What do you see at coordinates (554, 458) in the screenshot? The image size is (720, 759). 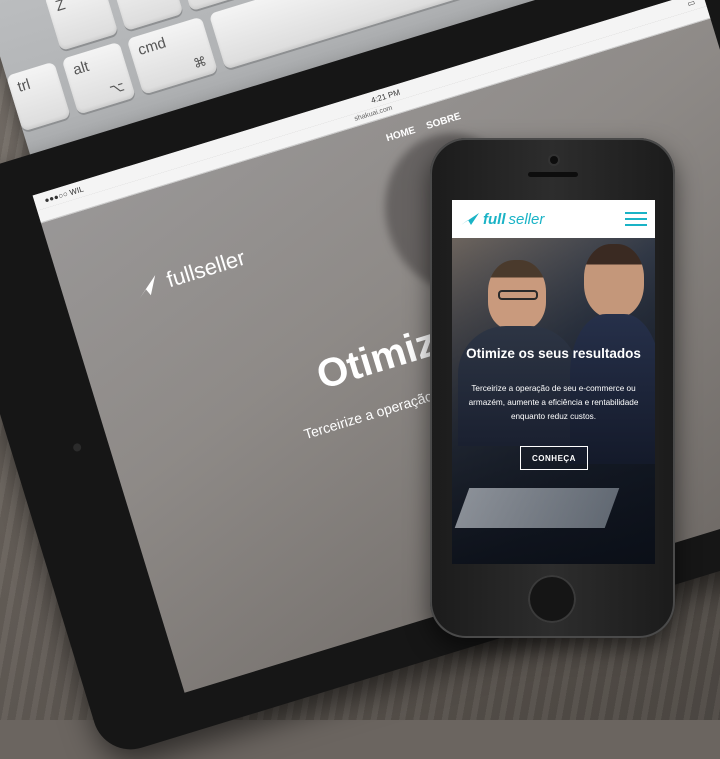 I see `conheca-button: CONHEÇA` at bounding box center [554, 458].